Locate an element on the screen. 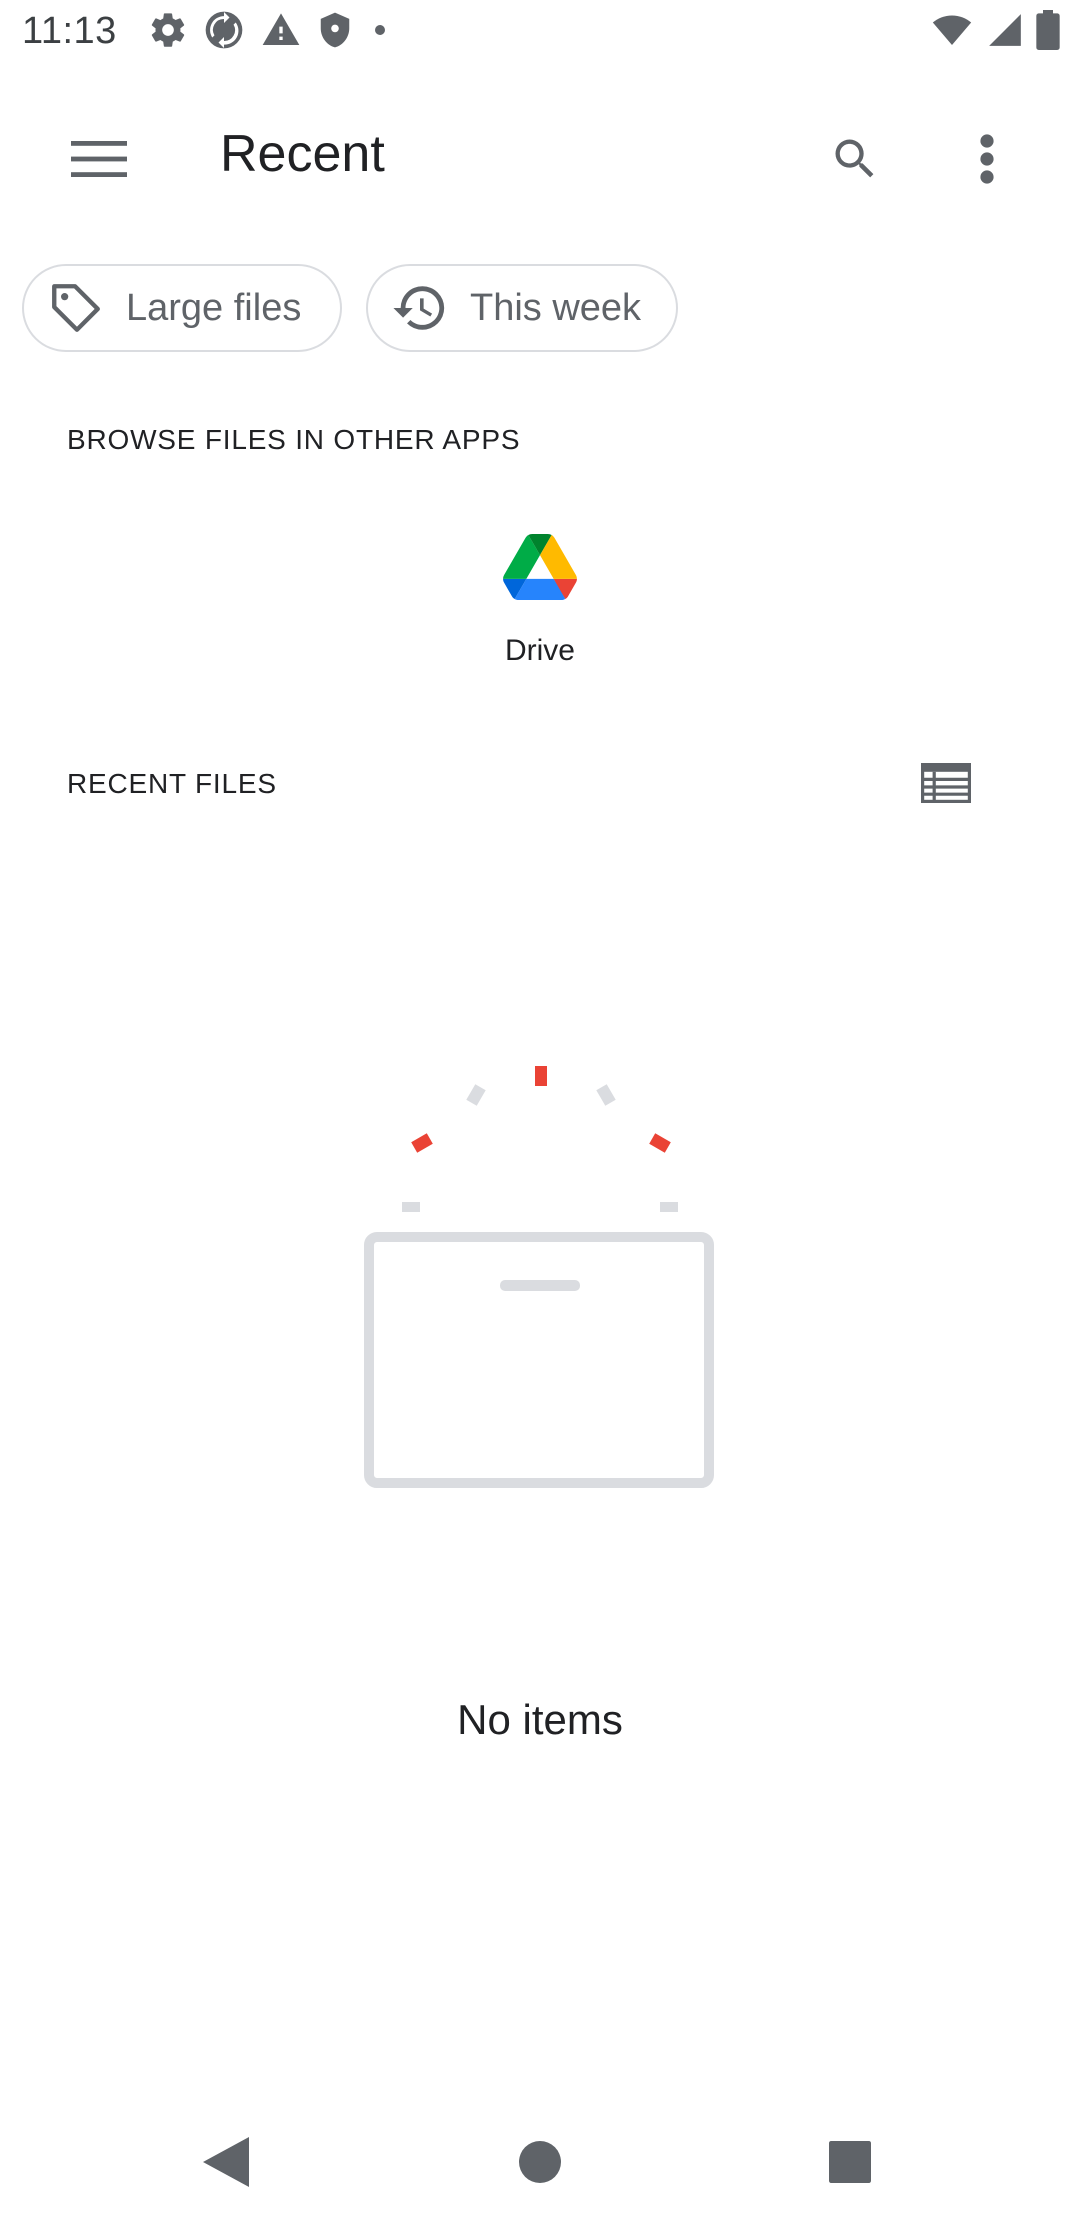 This screenshot has height=2220, width=1080. status-time: 11:13 is located at coordinates (69, 31).